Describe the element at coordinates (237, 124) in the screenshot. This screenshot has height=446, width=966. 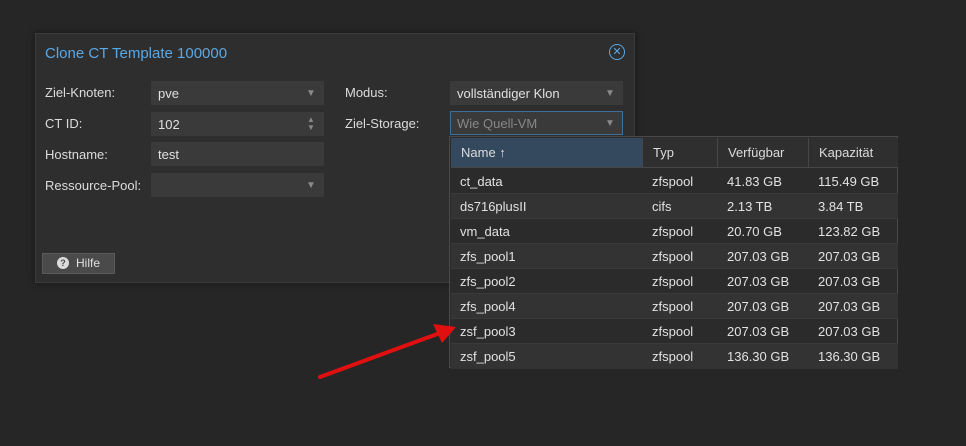
I see `ct-id-input: 102 ▲ ▼` at that location.